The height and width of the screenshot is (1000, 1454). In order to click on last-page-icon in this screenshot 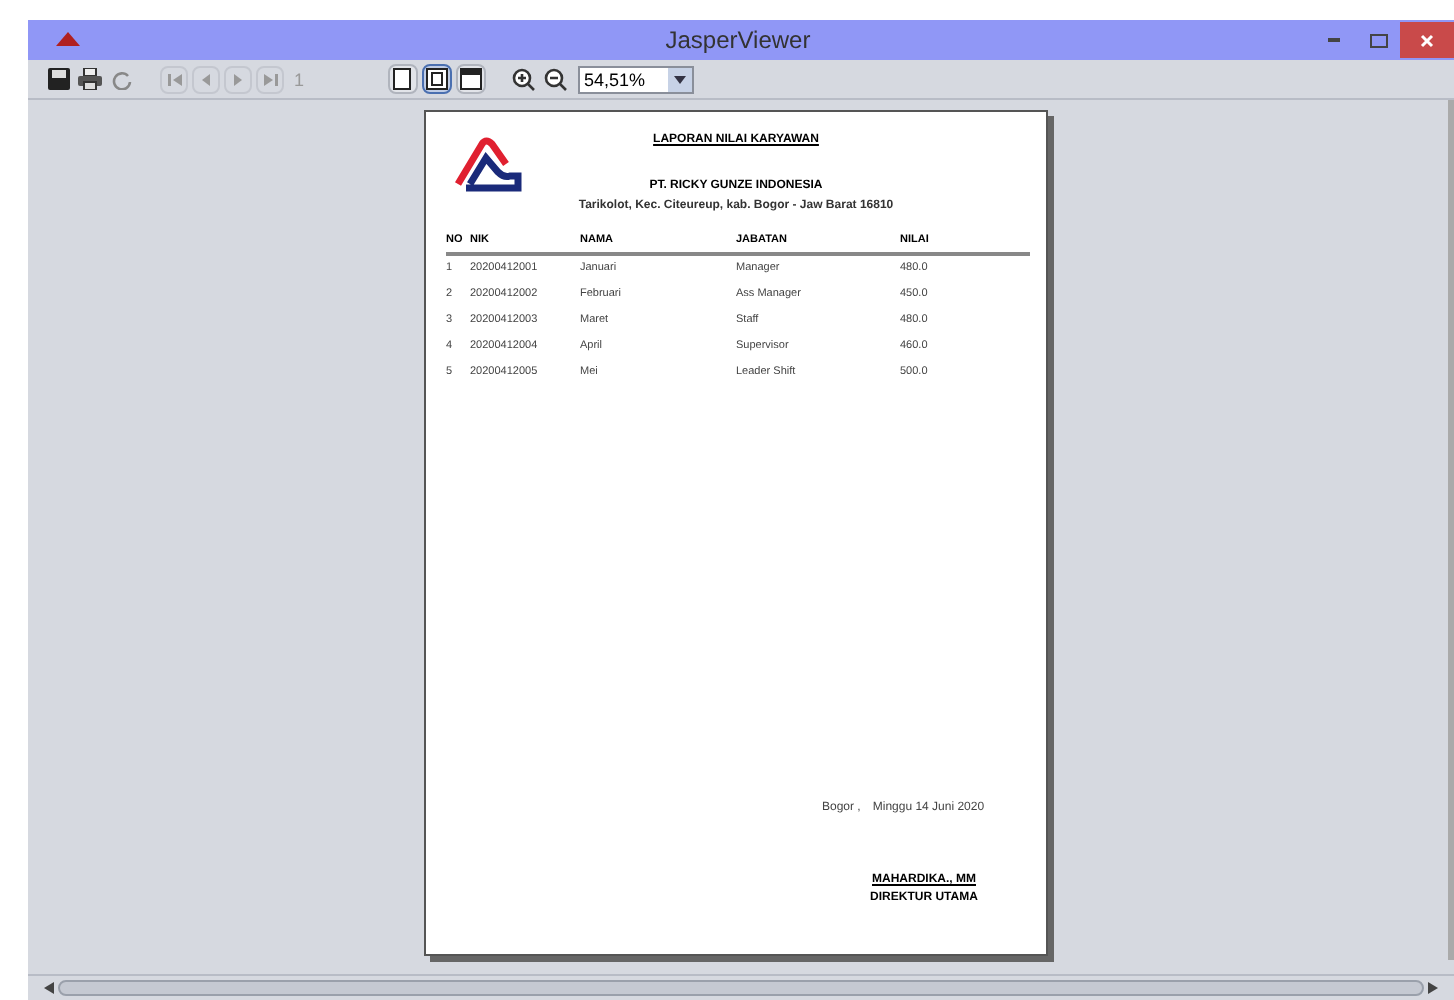, I will do `click(270, 79)`.